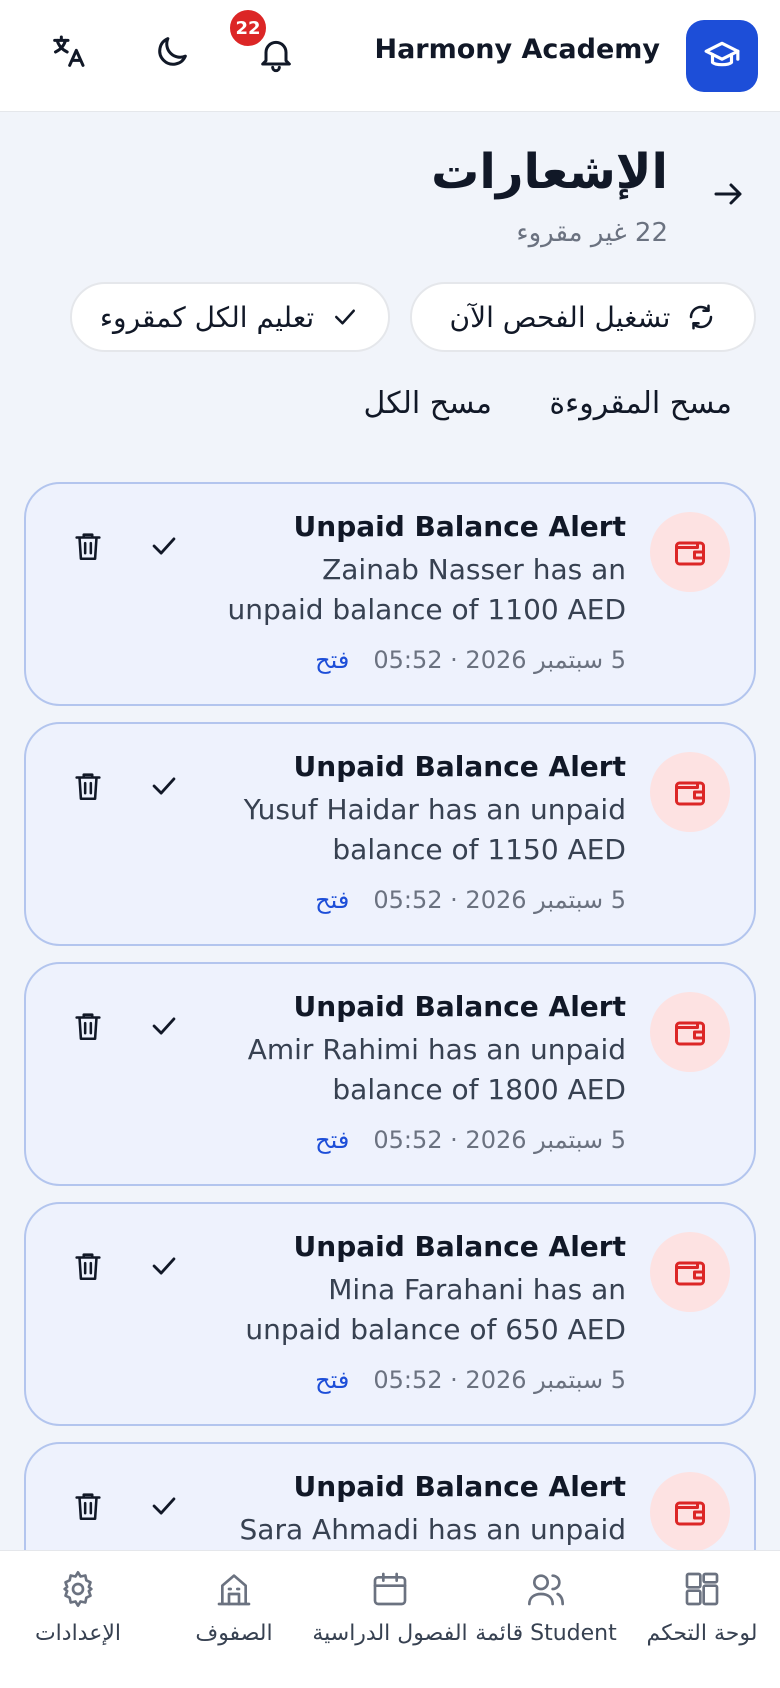  Describe the element at coordinates (592, 233) in the screenshot. I see `unread-count: 22 غير مقروء` at that location.